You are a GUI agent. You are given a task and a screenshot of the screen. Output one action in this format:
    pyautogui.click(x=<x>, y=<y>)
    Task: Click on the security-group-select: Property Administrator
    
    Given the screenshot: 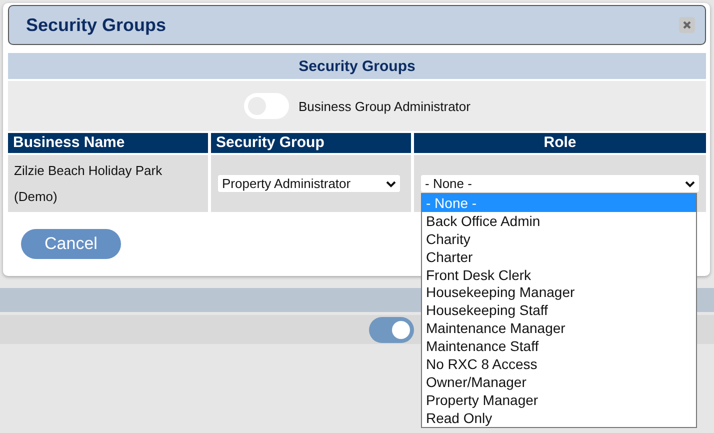 What is the action you would take?
    pyautogui.click(x=309, y=183)
    